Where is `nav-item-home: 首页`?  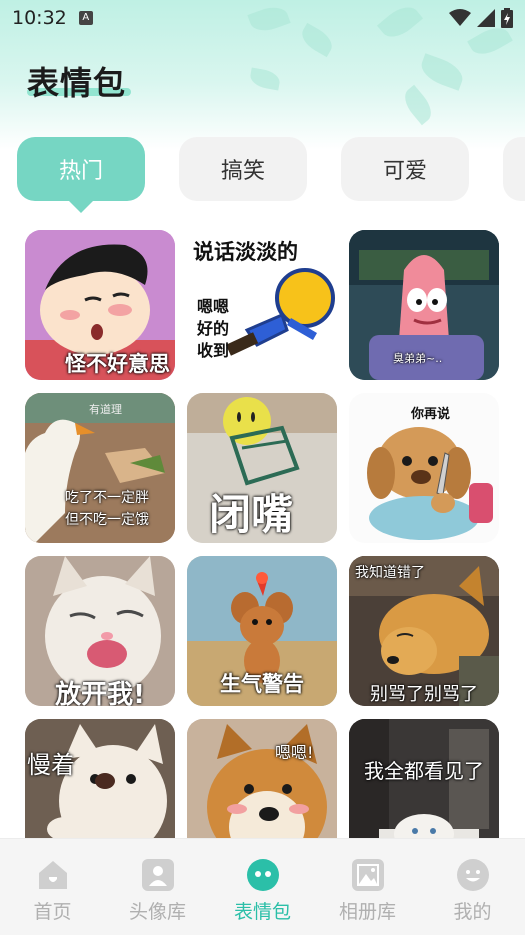
nav-item-home: 首页 is located at coordinates (52, 887).